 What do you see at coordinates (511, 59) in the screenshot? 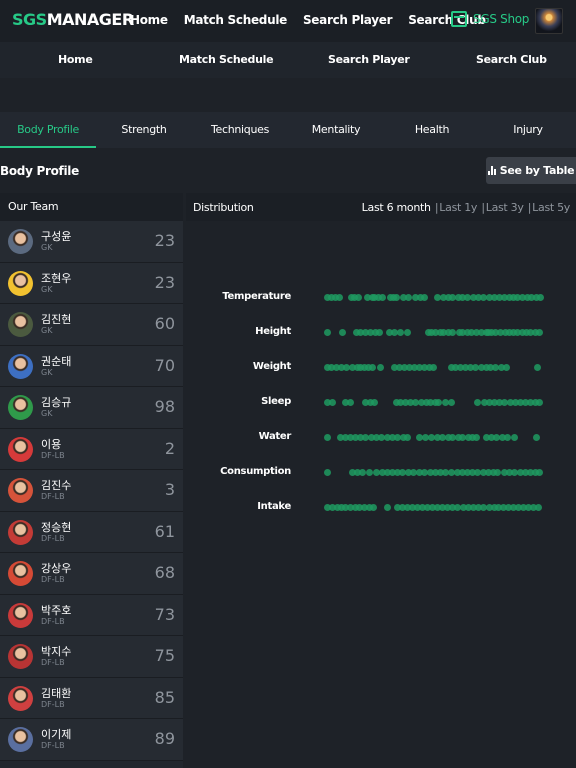
I see `subnav-search-club: Search Club` at bounding box center [511, 59].